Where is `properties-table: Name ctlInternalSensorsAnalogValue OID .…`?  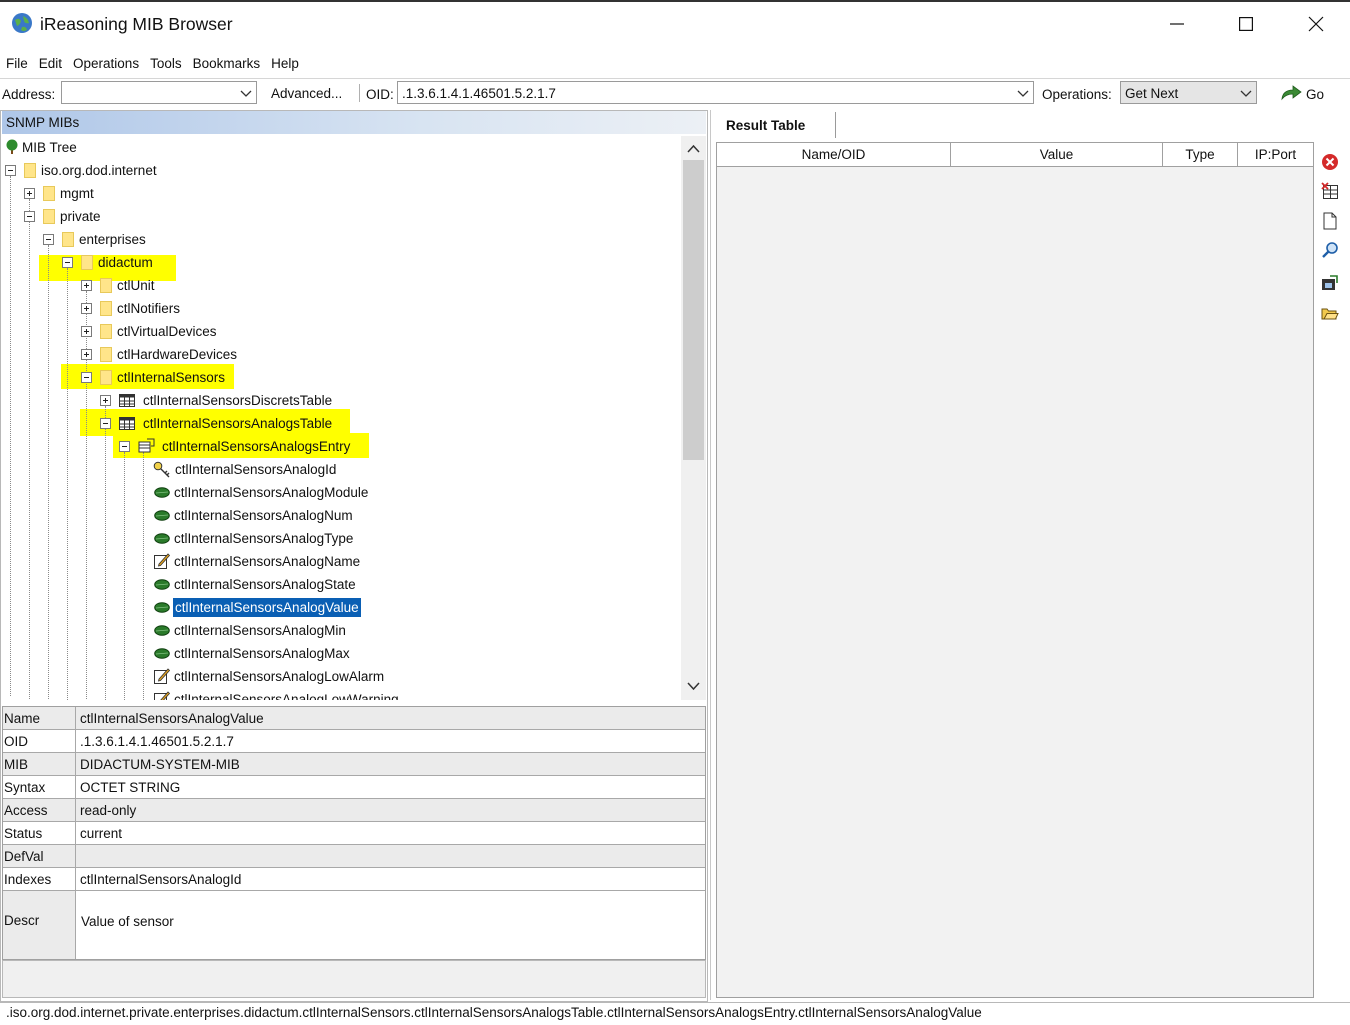
properties-table: Name ctlInternalSensorsAnalogValue OID .… is located at coordinates (354, 833).